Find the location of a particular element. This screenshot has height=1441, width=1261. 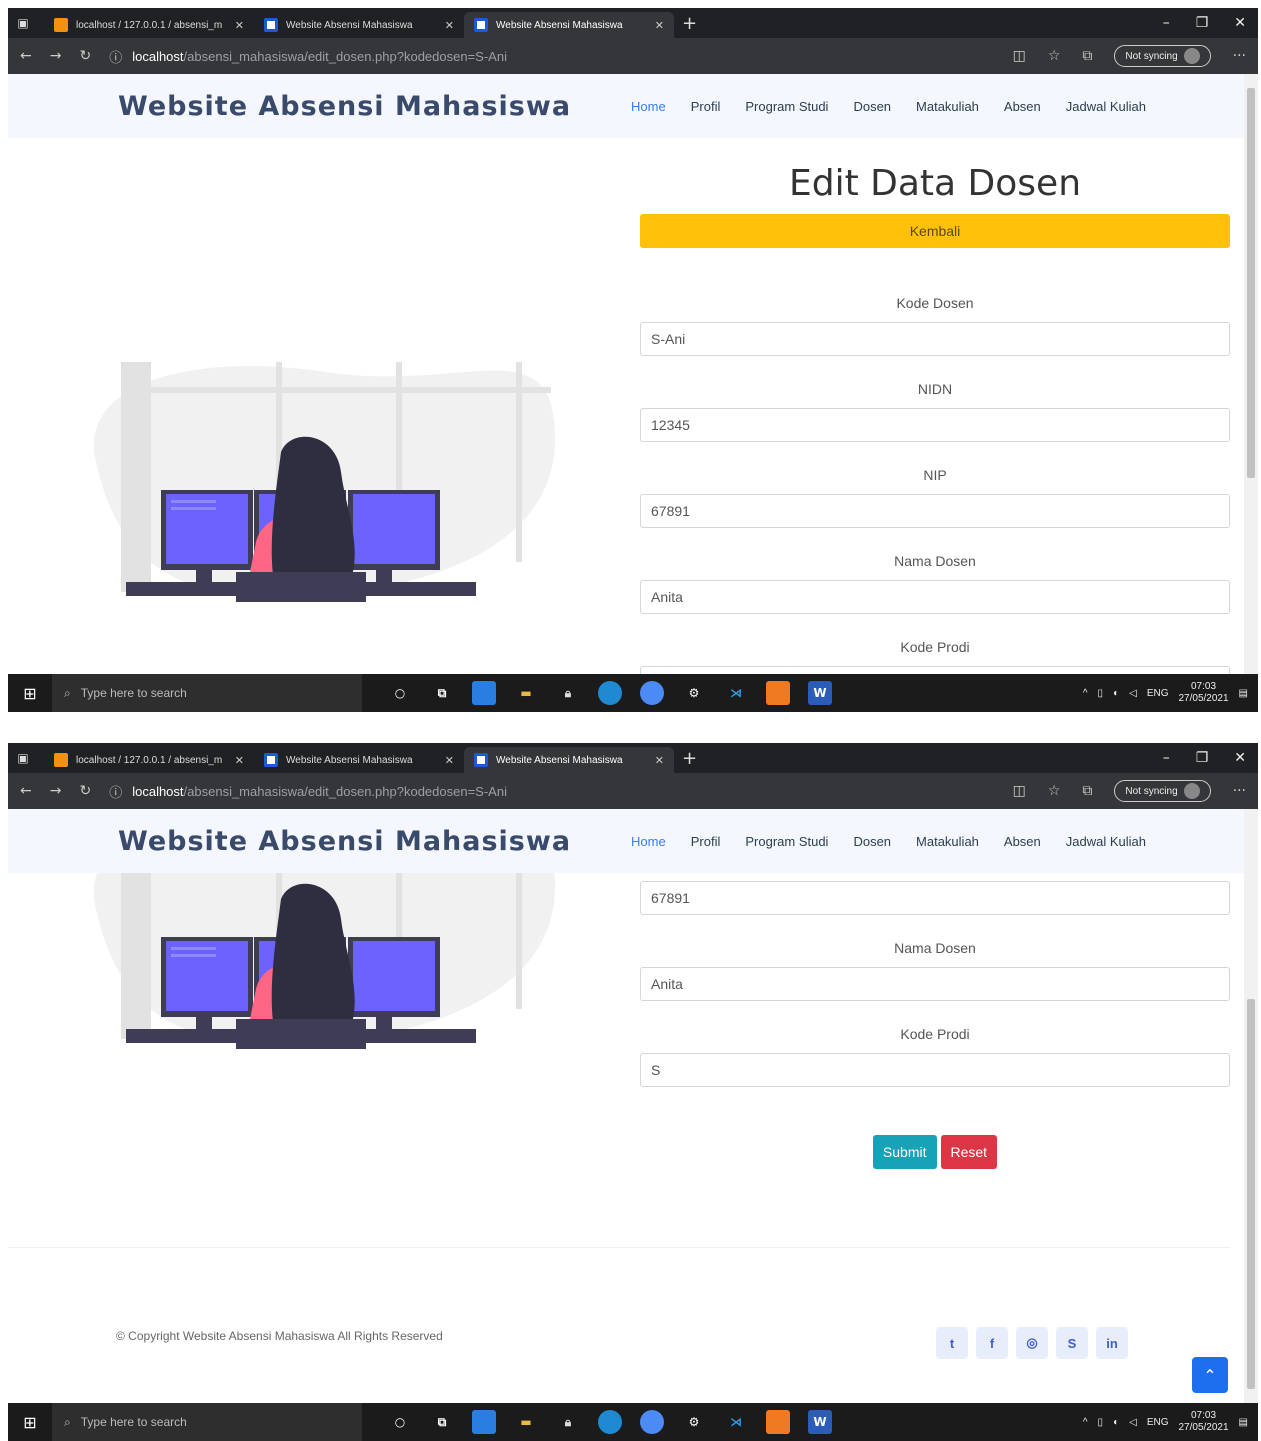

facebook-icon: f is located at coordinates (992, 1343).